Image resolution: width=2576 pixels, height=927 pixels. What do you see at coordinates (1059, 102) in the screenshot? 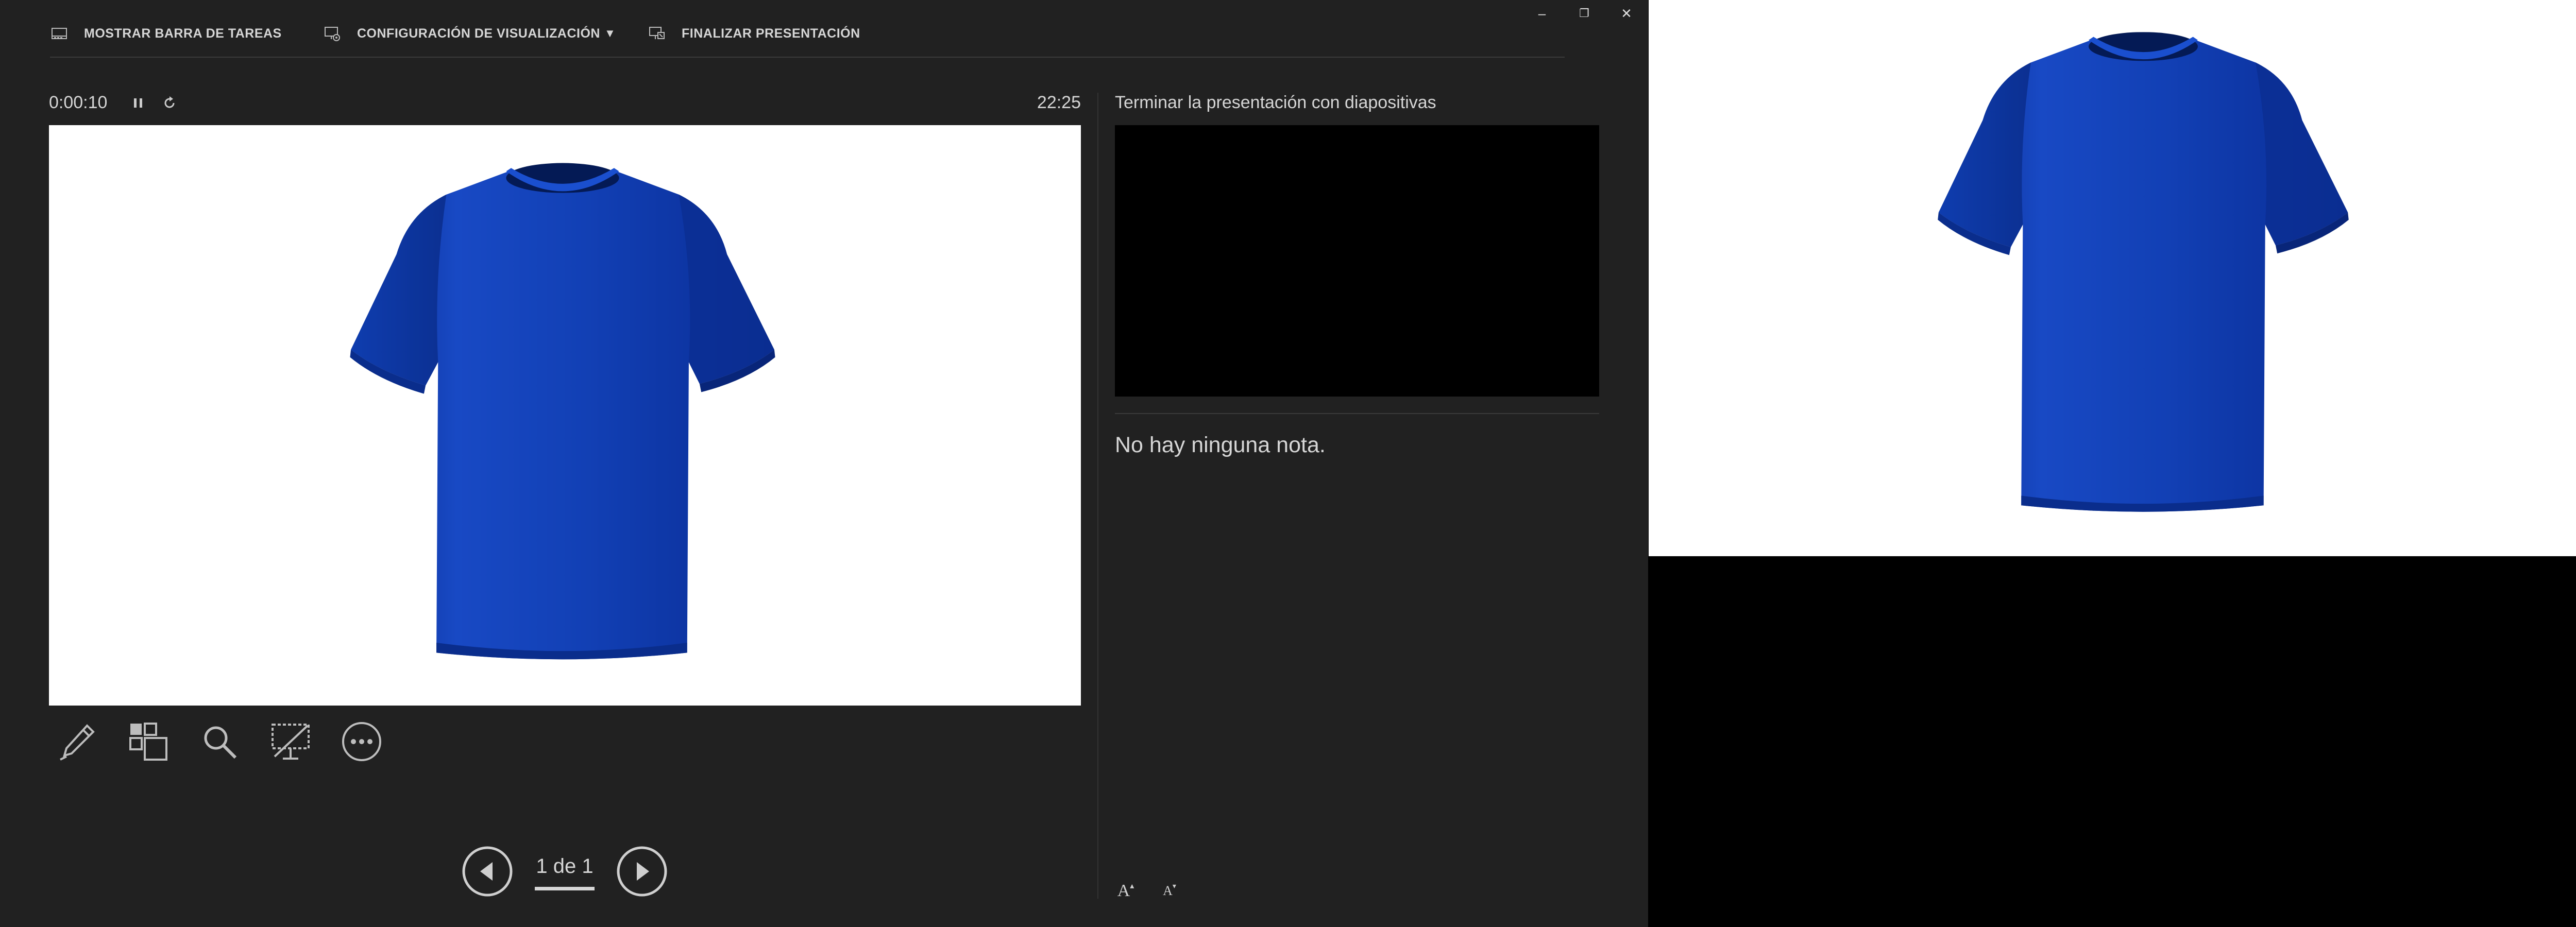
I see `current-time: 22:25` at bounding box center [1059, 102].